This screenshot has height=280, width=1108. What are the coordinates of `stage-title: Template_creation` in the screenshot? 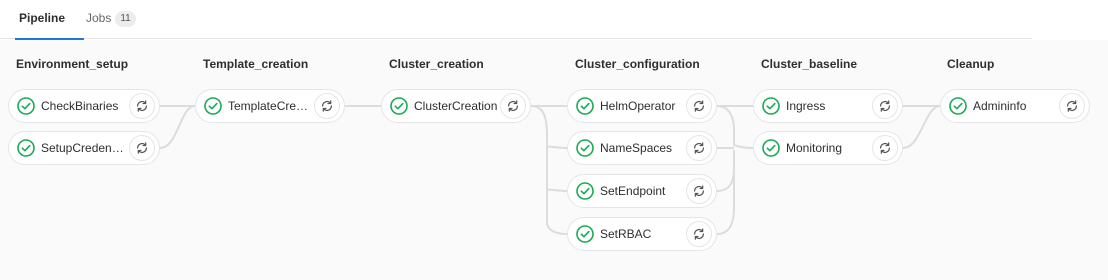 It's located at (256, 64).